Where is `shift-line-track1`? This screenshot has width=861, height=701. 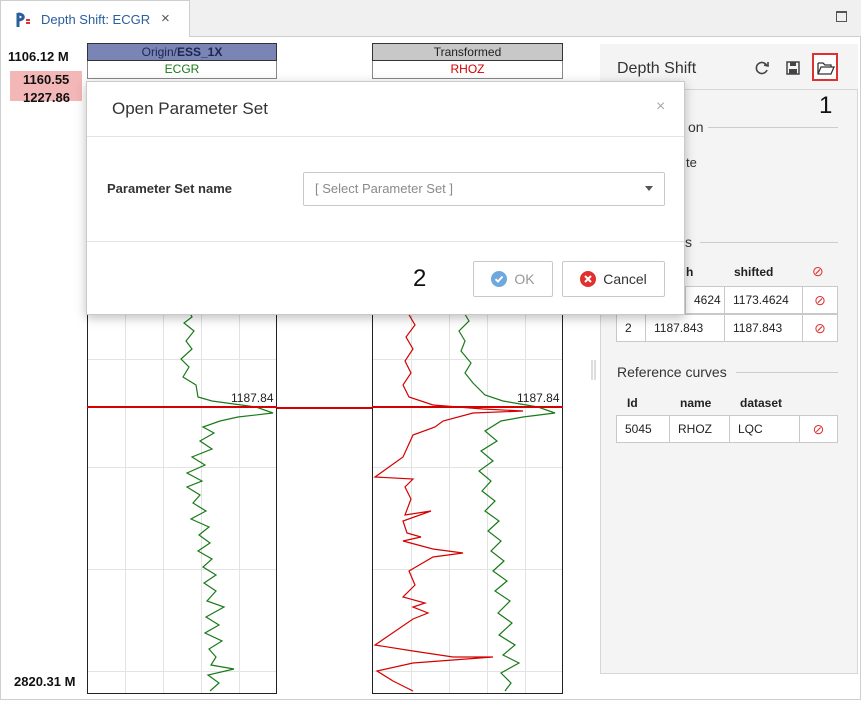
shift-line-track1 is located at coordinates (182, 407).